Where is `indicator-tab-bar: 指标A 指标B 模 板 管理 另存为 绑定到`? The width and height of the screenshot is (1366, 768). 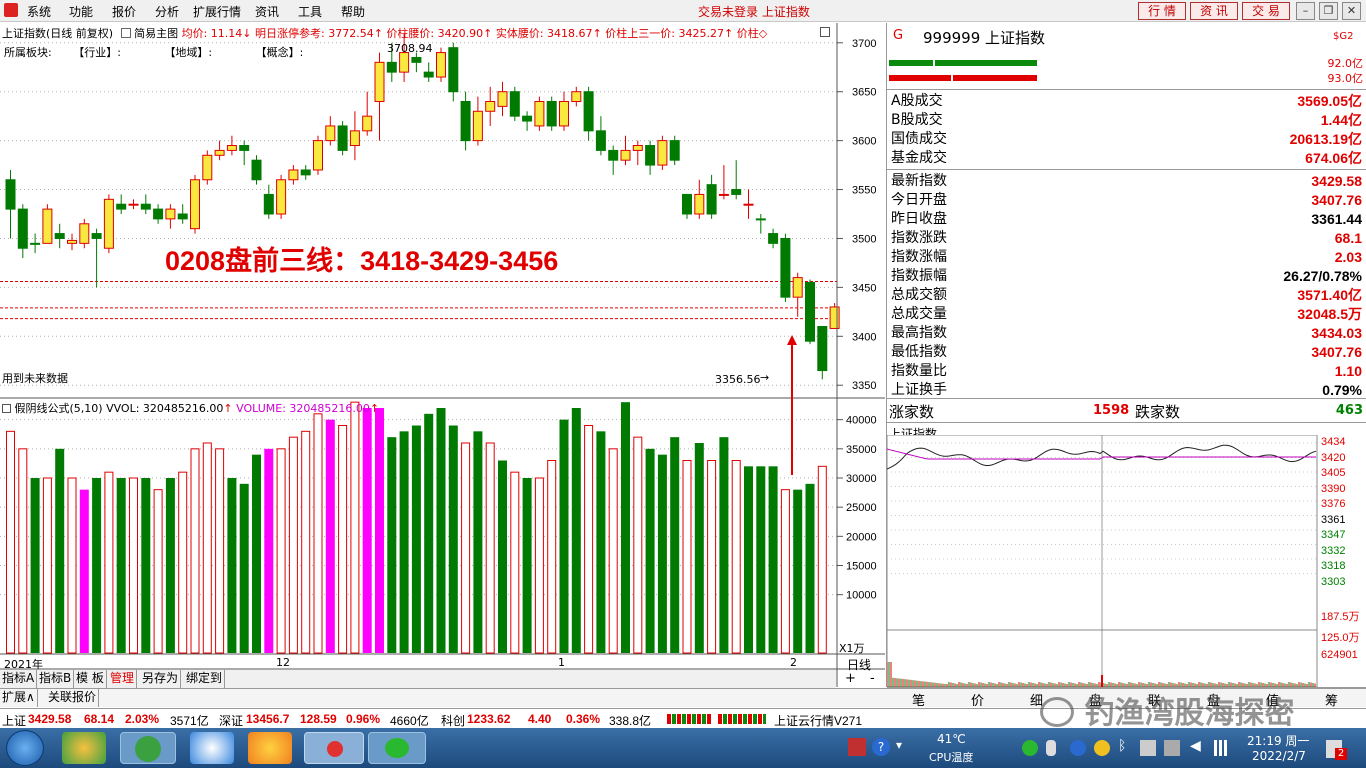 indicator-tab-bar: 指标A 指标B 模 板 管理 另存为 绑定到 is located at coordinates (418, 679).